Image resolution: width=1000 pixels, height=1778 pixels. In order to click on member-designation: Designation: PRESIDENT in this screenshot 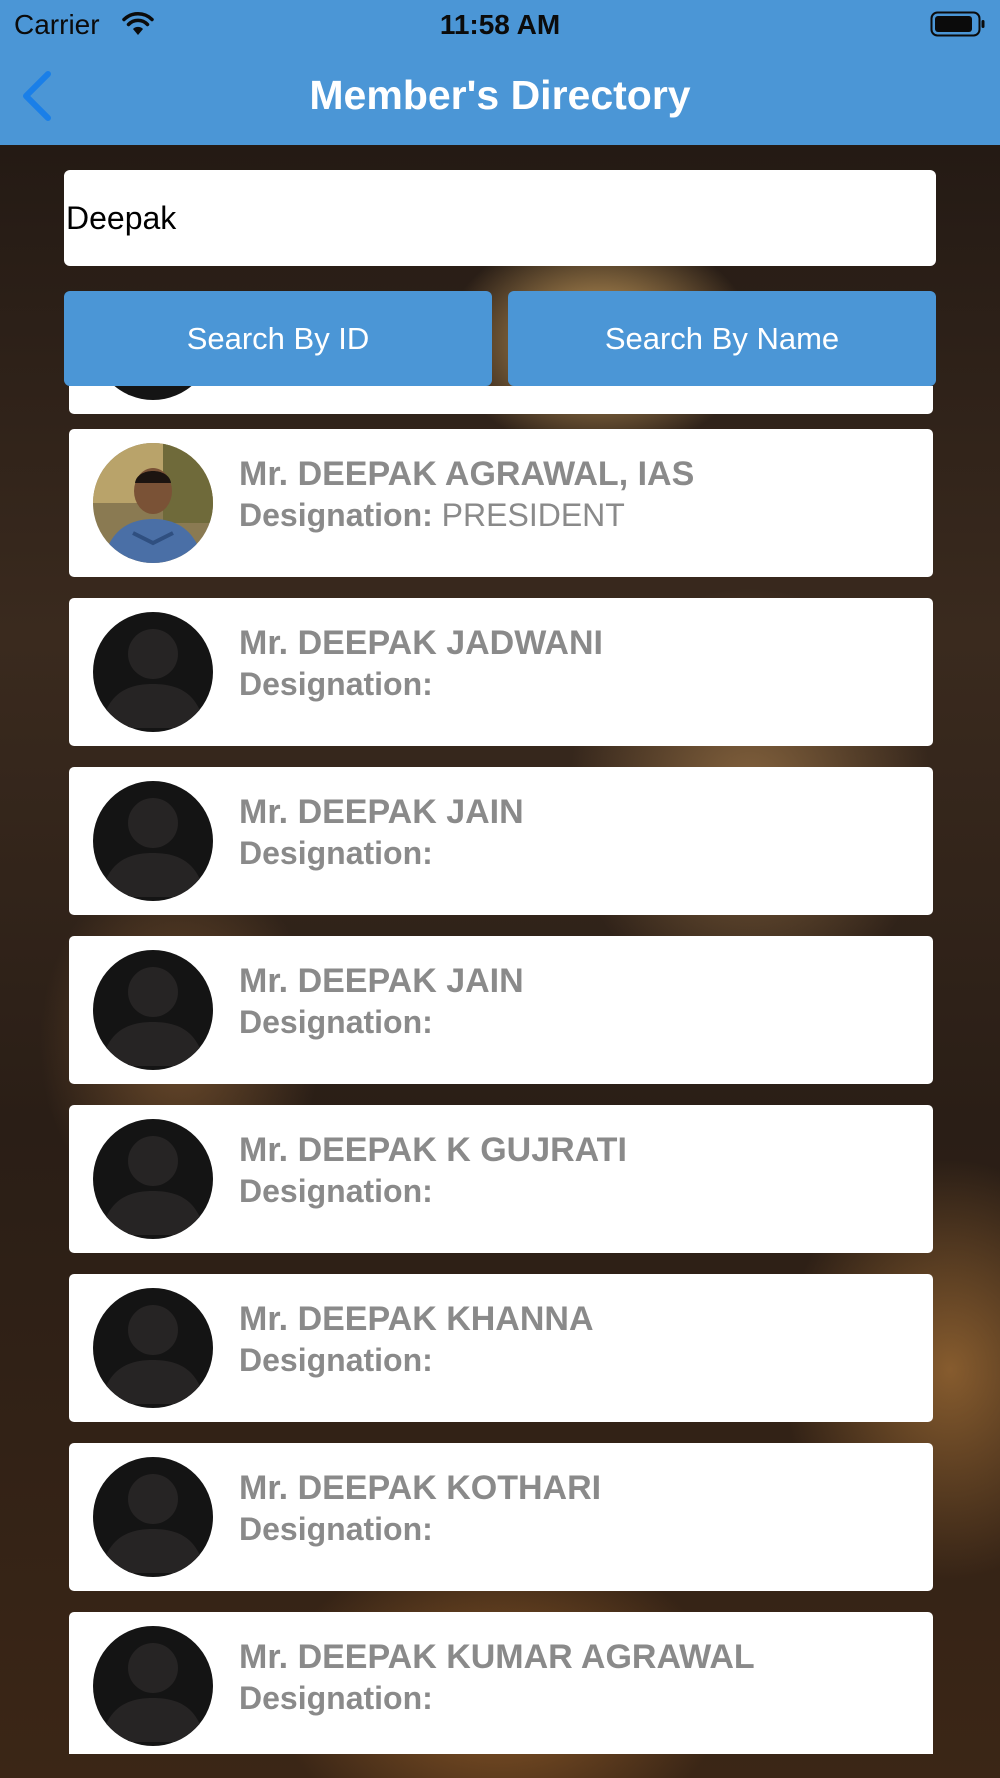, I will do `click(432, 515)`.